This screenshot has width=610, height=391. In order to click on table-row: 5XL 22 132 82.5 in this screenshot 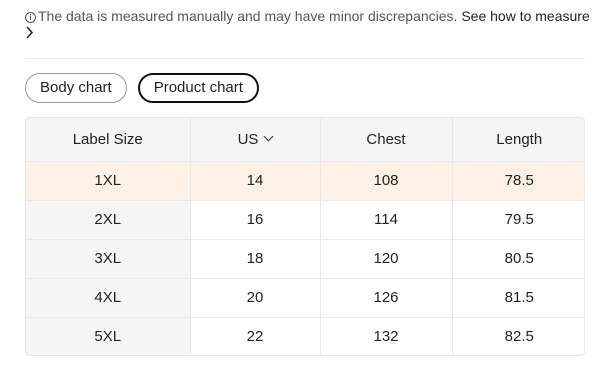, I will do `click(305, 336)`.